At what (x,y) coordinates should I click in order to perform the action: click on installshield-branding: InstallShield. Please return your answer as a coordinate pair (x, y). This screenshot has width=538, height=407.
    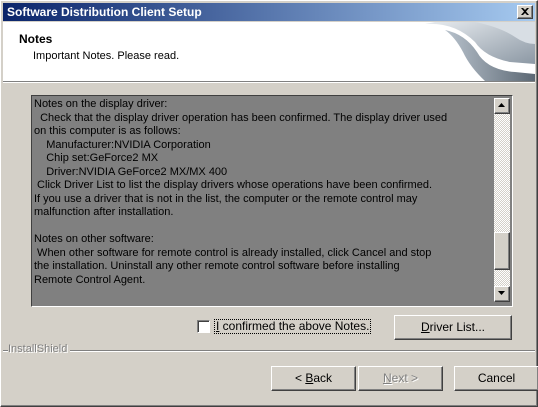
    Looking at the image, I should click on (269, 349).